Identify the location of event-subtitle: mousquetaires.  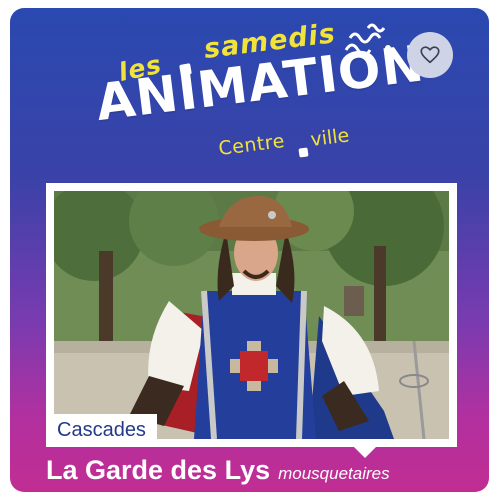
(334, 473).